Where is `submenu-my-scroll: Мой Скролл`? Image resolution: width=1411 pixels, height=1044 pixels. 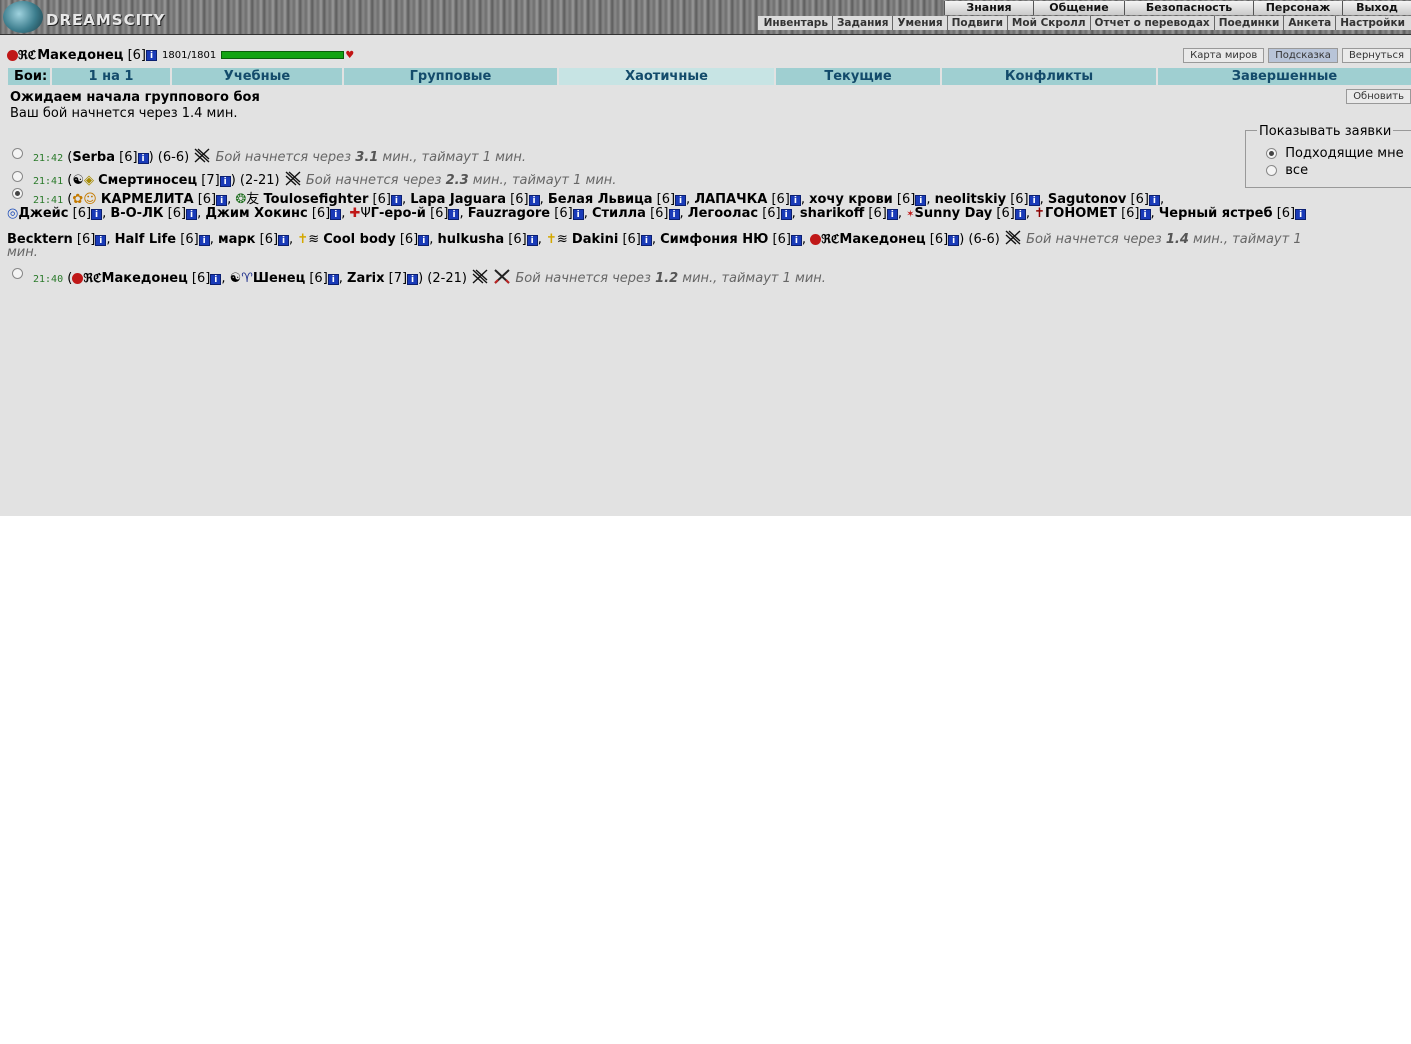
submenu-my-scroll: Мой Скролл is located at coordinates (1049, 23).